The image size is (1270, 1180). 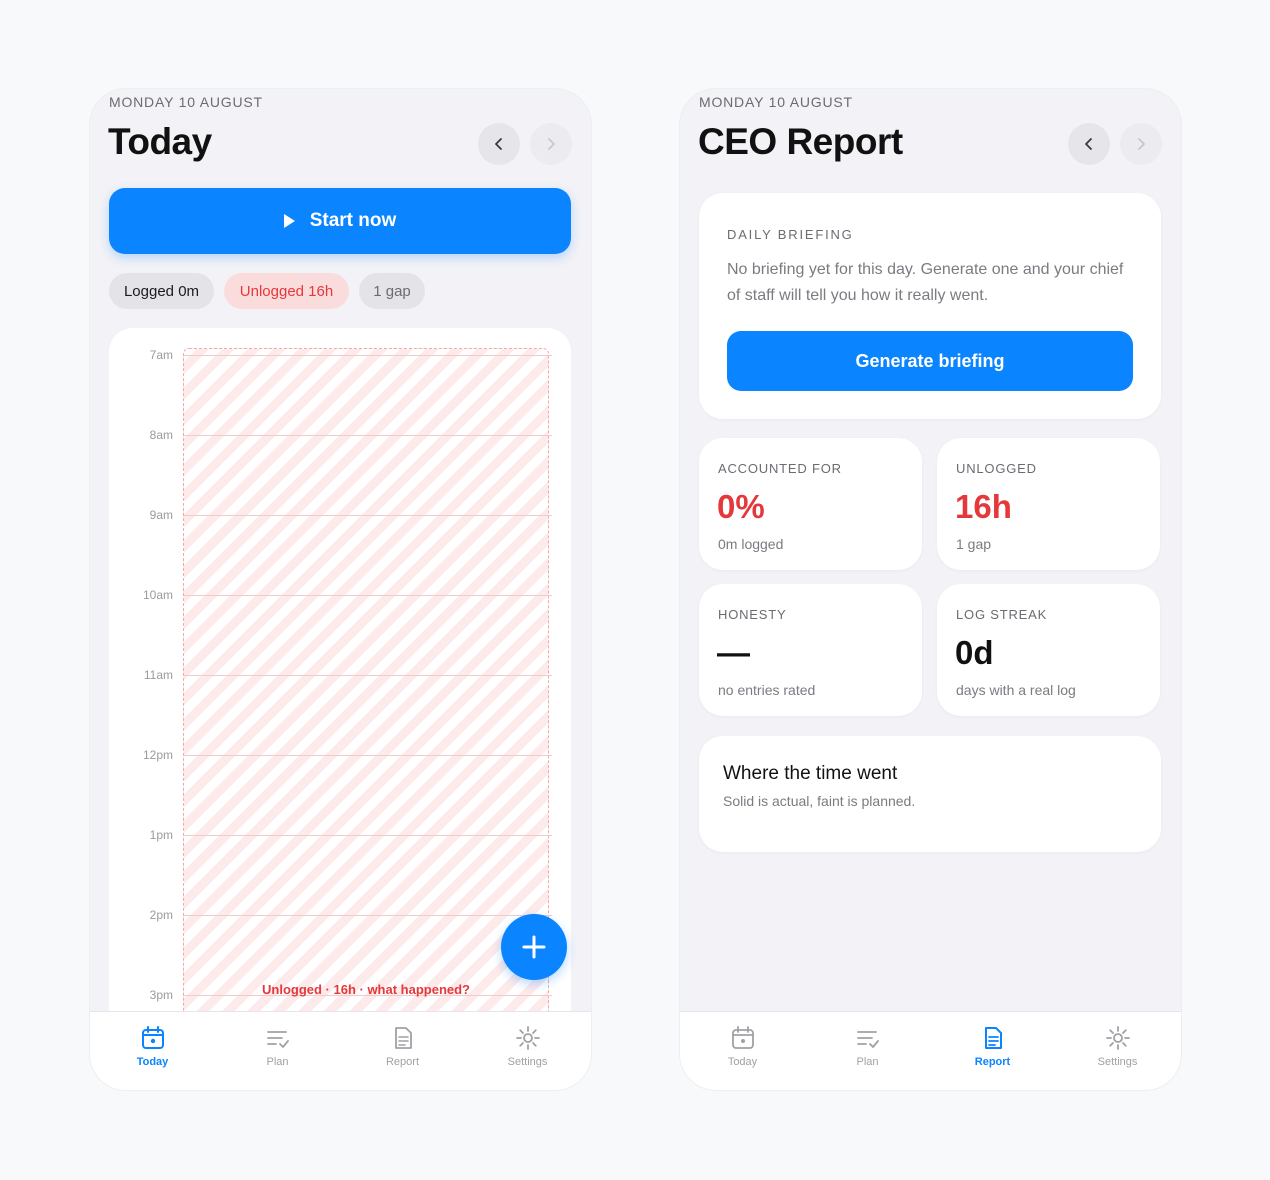 What do you see at coordinates (286, 291) in the screenshot?
I see `unlogged-pill: Unlogged 16h` at bounding box center [286, 291].